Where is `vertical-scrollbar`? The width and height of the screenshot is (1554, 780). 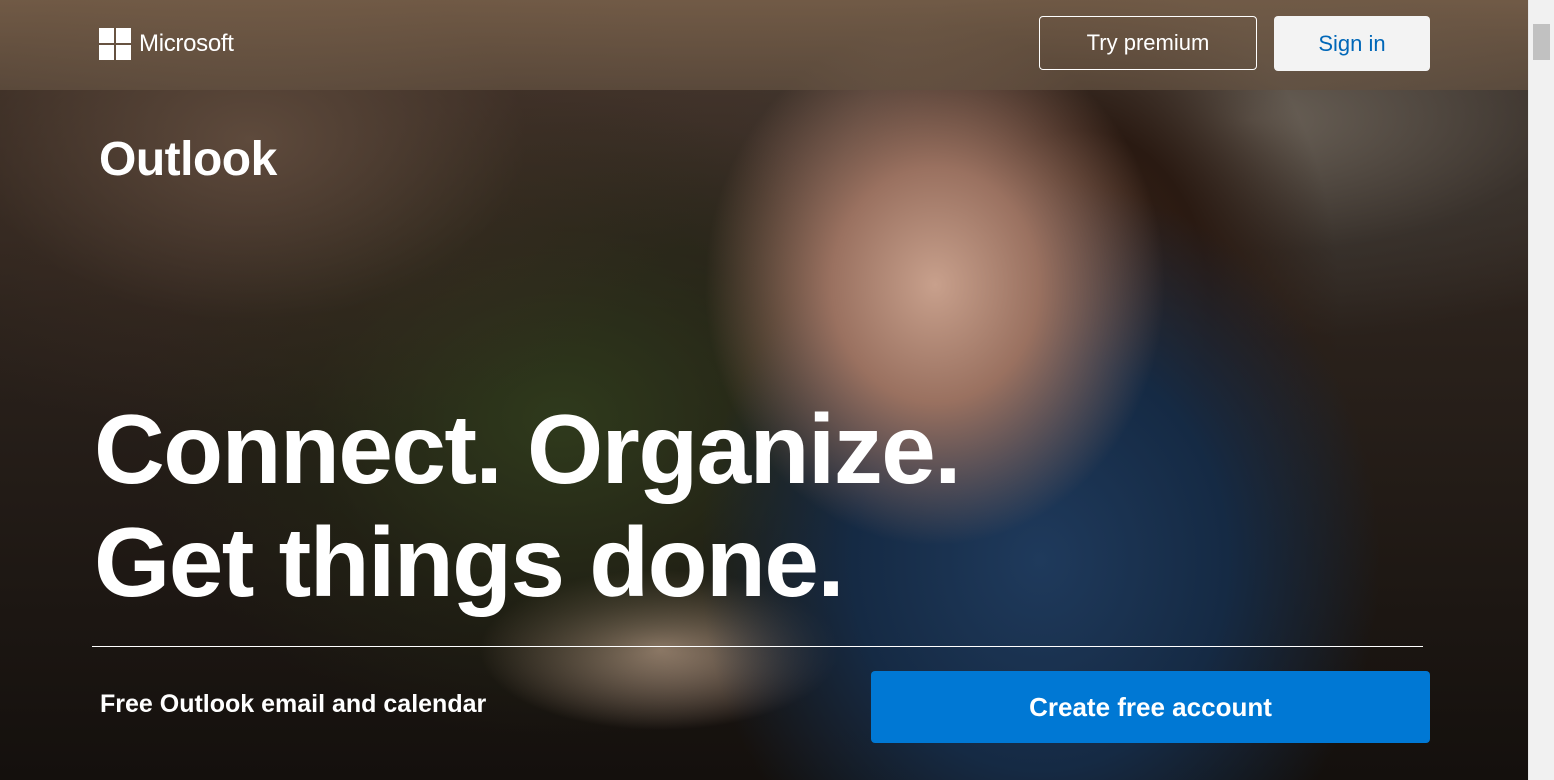
vertical-scrollbar is located at coordinates (1541, 390).